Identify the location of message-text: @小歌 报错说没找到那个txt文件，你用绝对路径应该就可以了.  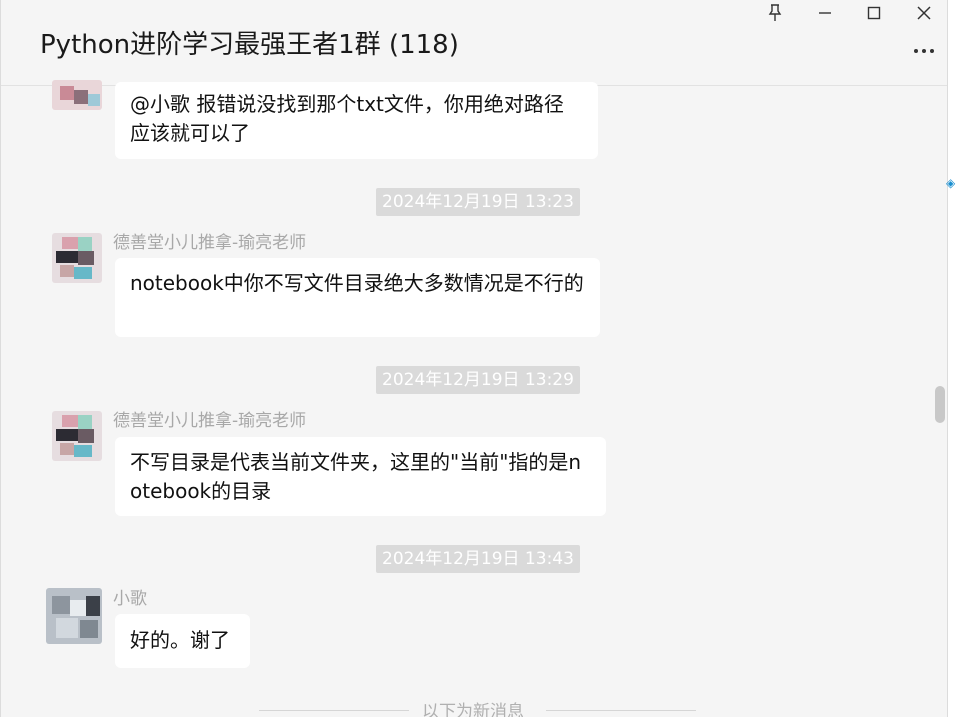
(347, 118).